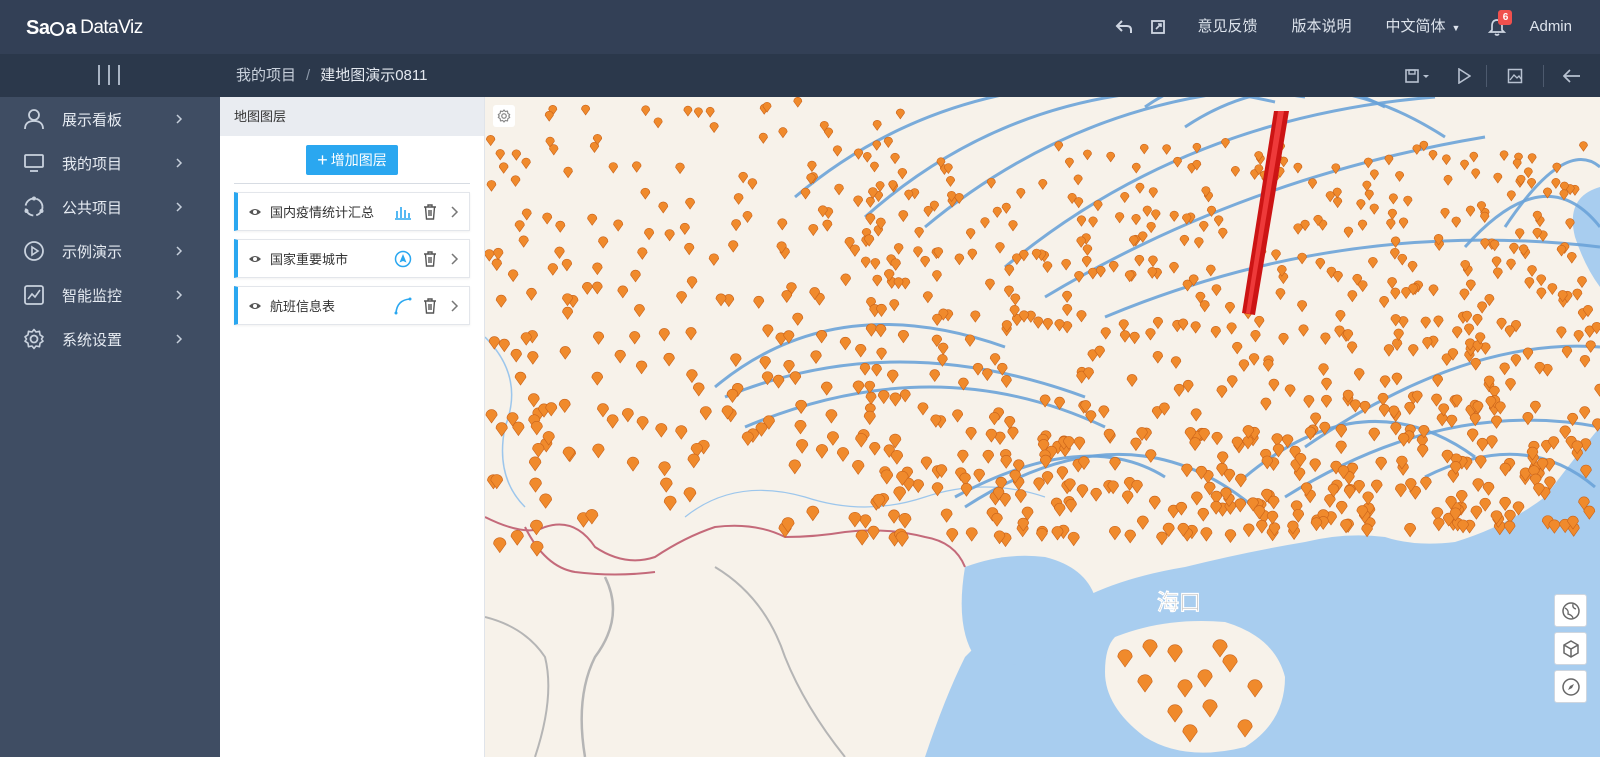 The height and width of the screenshot is (757, 1600). What do you see at coordinates (800, 75) in the screenshot?
I see `sub-toolbar: 我的项目 / 建地图演示0811` at bounding box center [800, 75].